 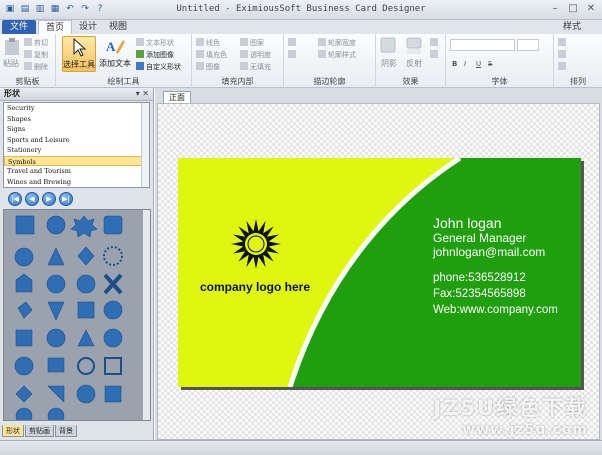 What do you see at coordinates (155, 55) in the screenshot?
I see `add-image-button: 添加图像` at bounding box center [155, 55].